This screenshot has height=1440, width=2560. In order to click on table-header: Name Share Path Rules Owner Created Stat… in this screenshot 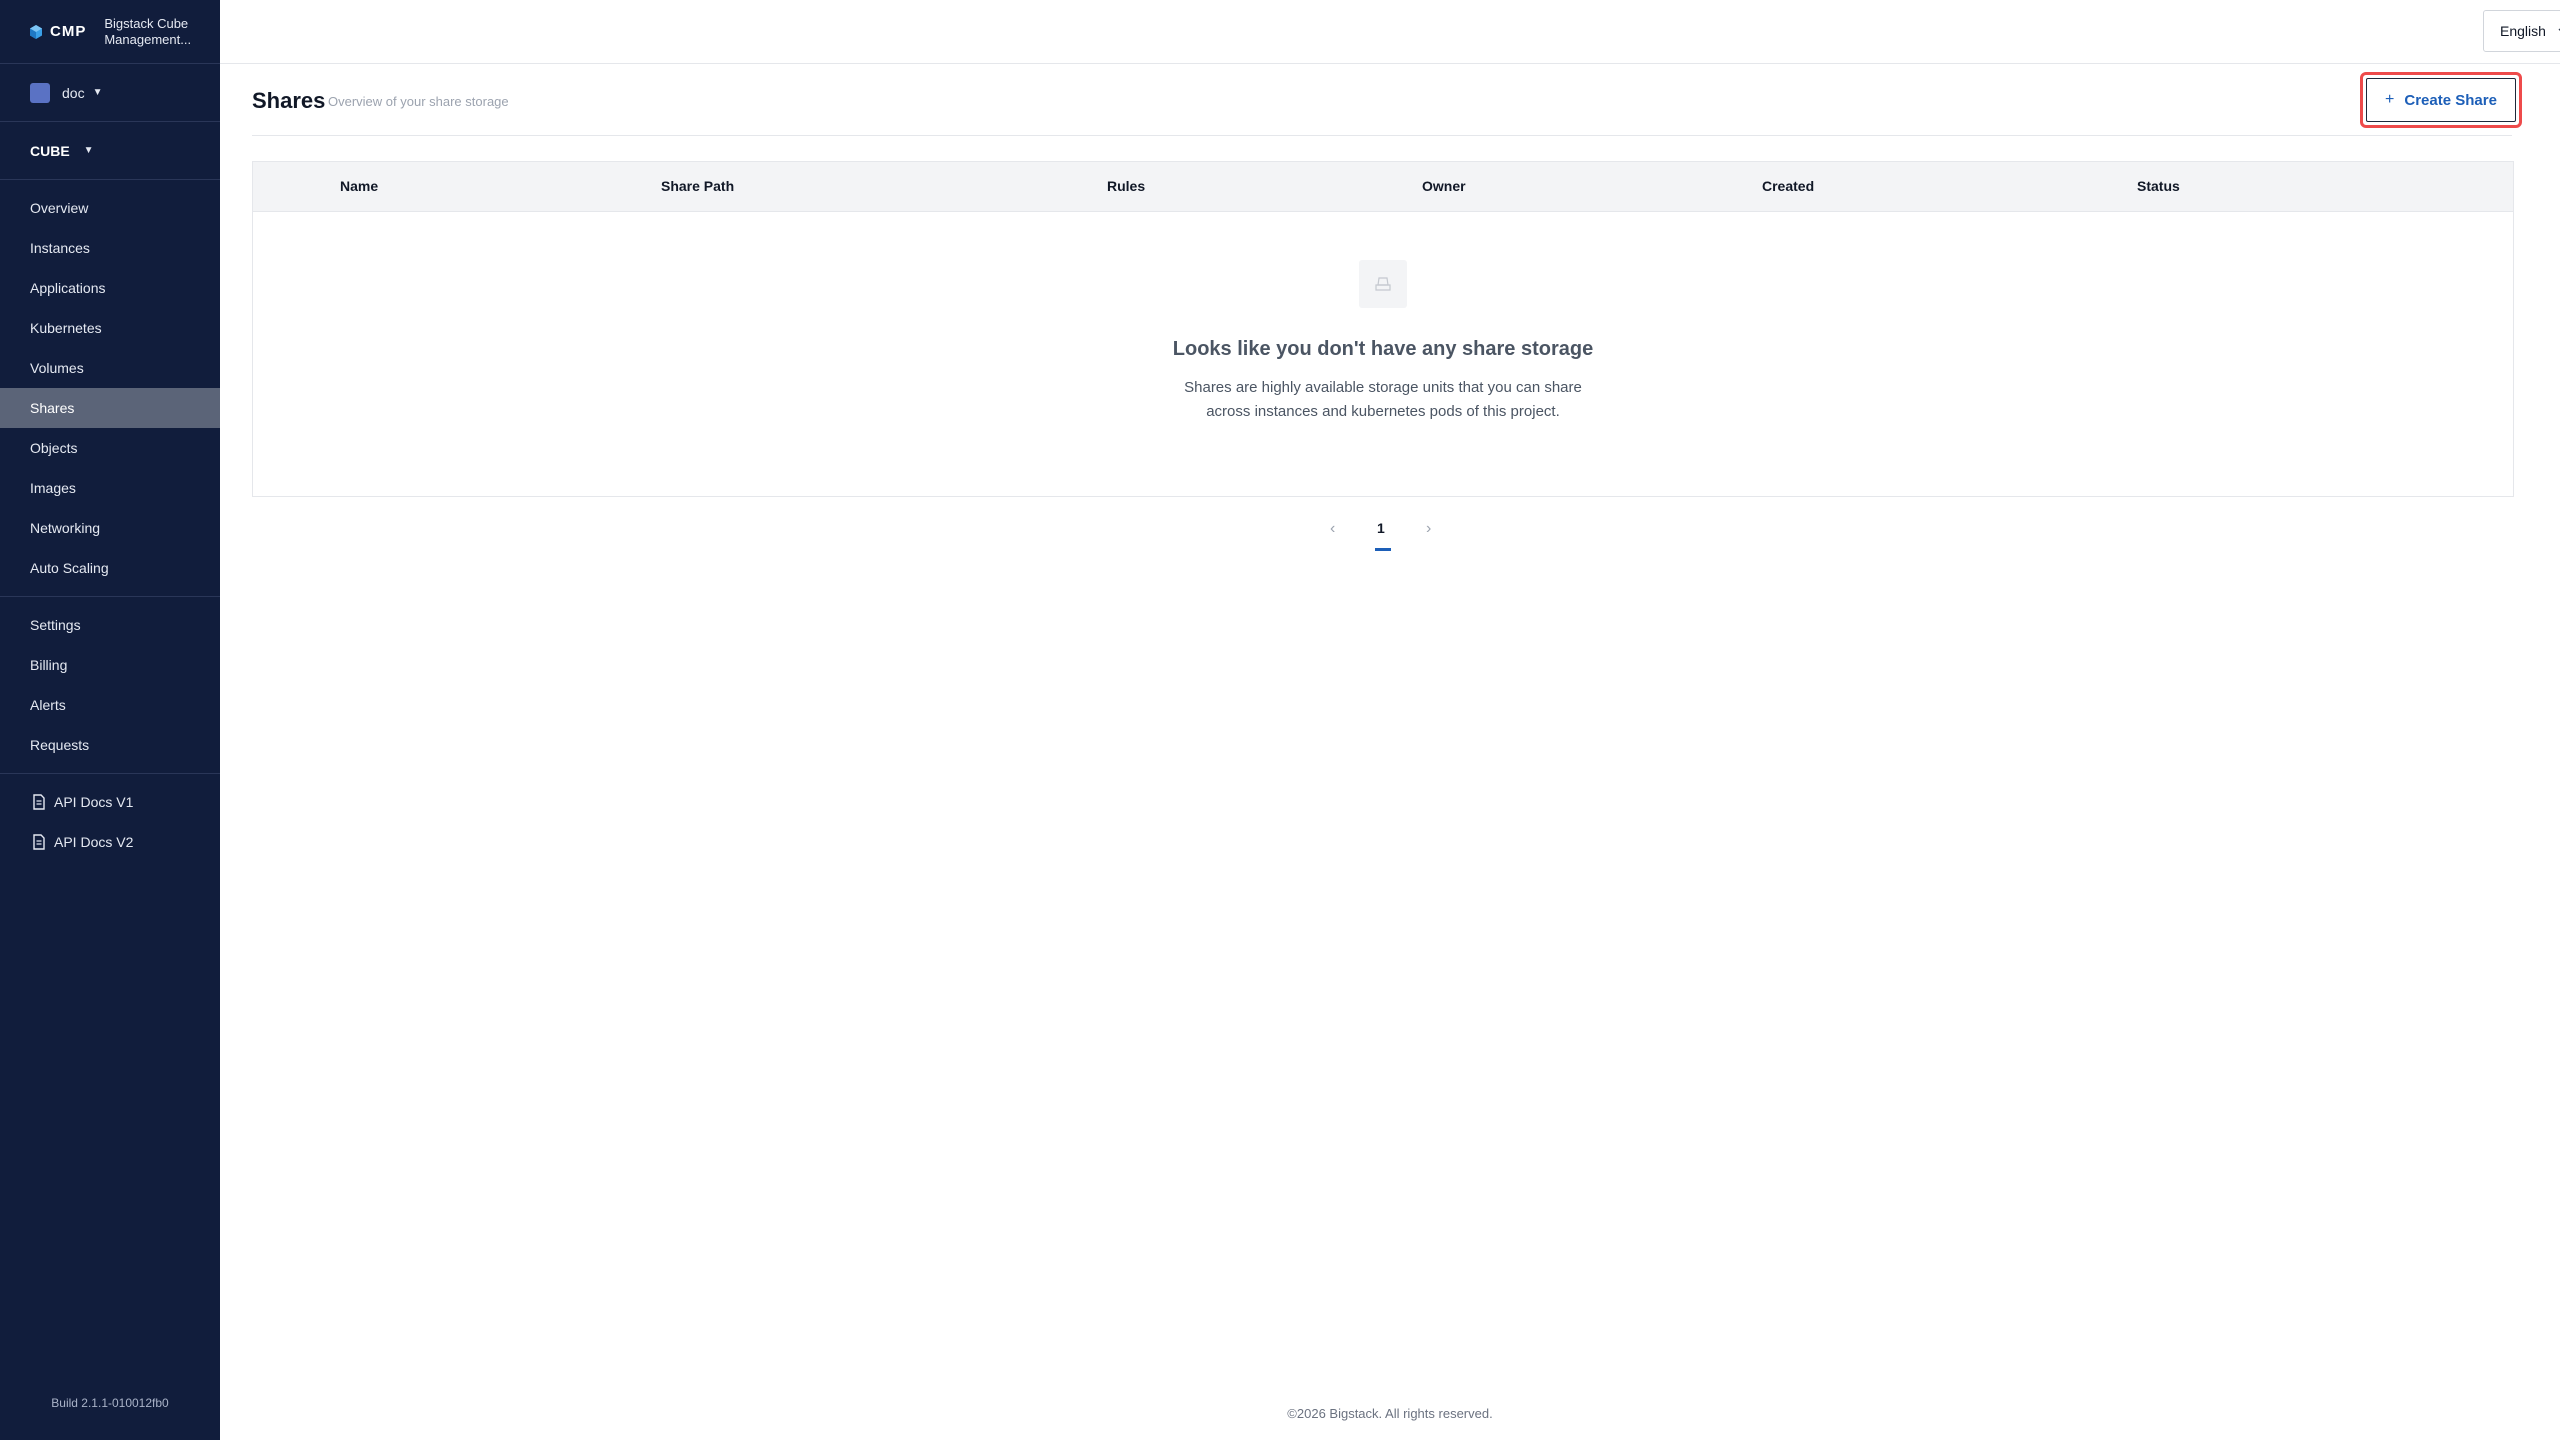, I will do `click(1383, 187)`.